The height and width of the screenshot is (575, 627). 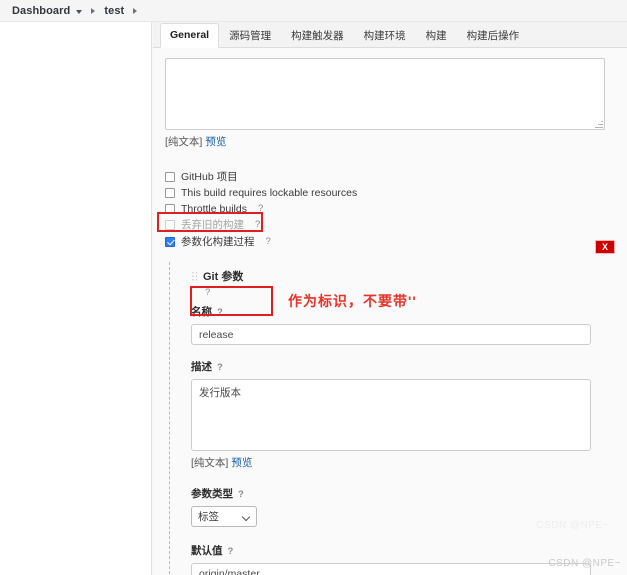 I want to click on breadcrumb-separator-icon, so click(x=93, y=10).